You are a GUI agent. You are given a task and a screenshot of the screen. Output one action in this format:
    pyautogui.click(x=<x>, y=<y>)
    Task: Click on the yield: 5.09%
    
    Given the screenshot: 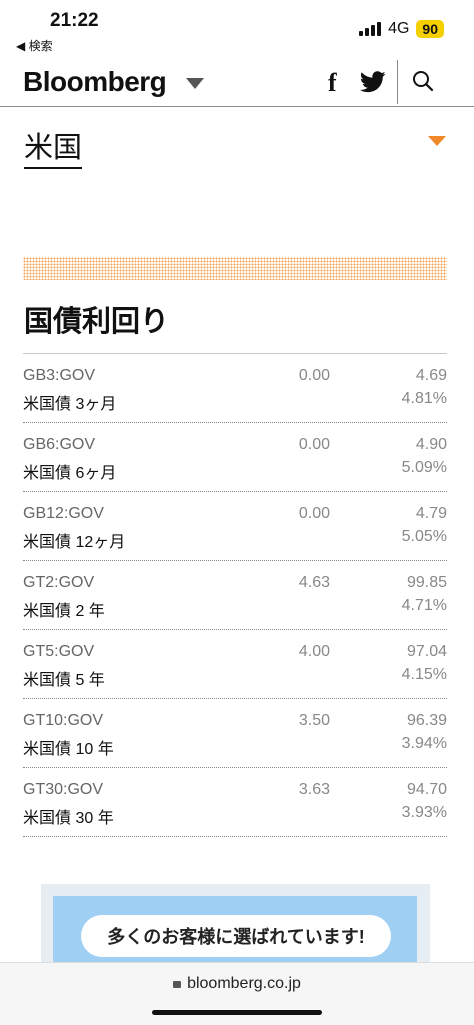 What is the action you would take?
    pyautogui.click(x=424, y=467)
    